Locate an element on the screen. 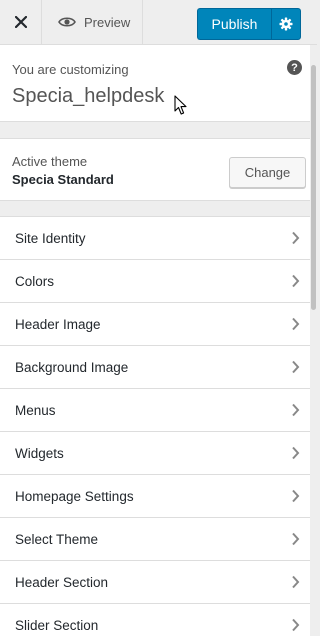  active-theme-name: Specia Standard is located at coordinates (63, 179).